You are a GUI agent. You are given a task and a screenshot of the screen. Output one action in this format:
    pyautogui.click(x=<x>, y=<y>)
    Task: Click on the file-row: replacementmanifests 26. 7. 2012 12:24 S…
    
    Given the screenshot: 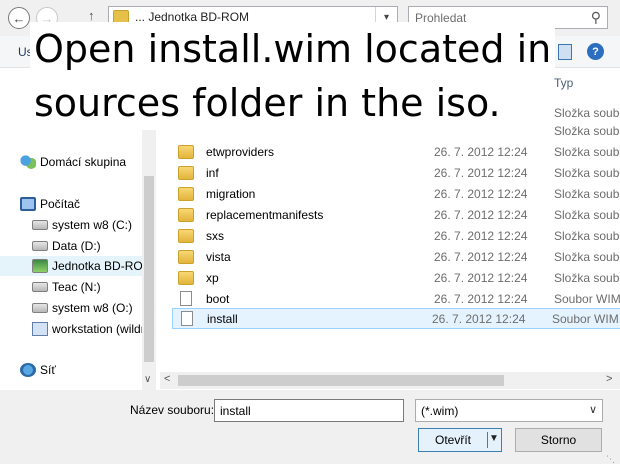 What is the action you would take?
    pyautogui.click(x=395, y=214)
    